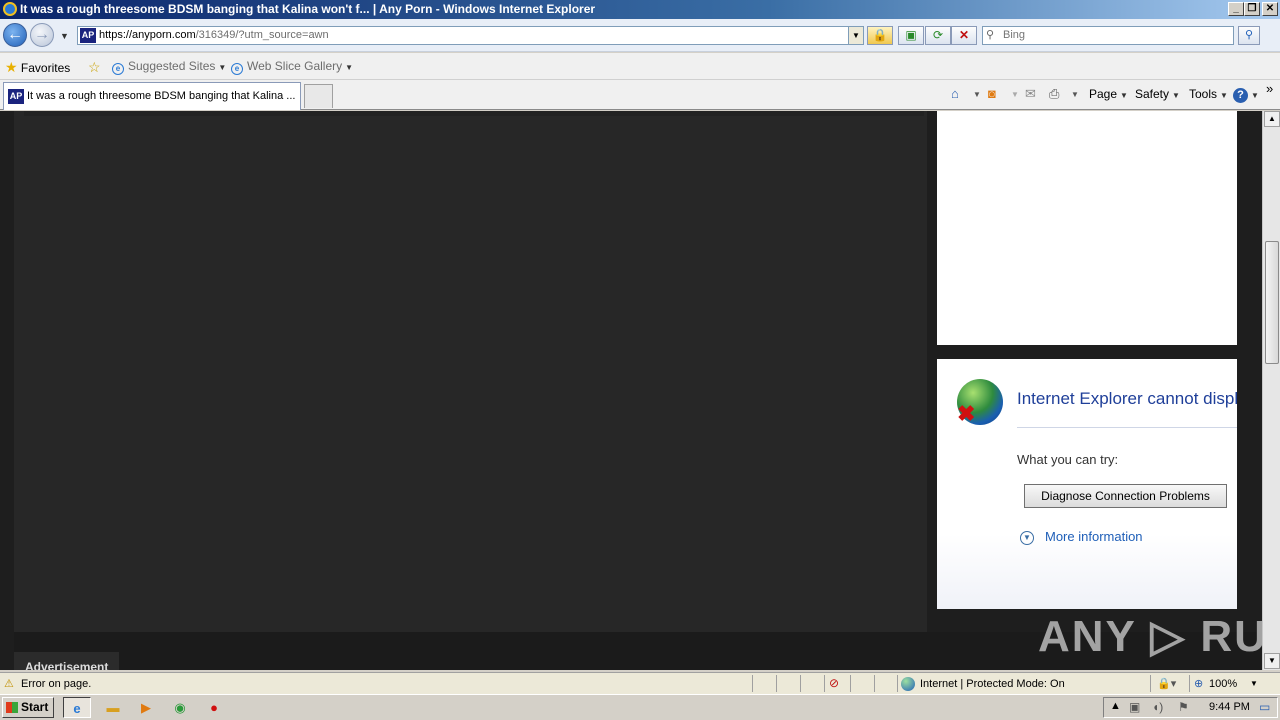  I want to click on popup-blocker-icon: ⊘, so click(834, 683).